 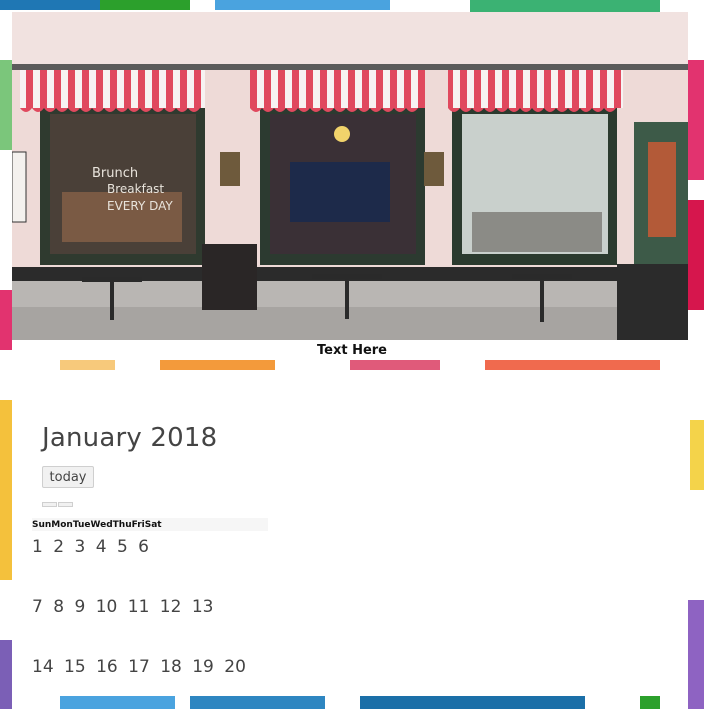 I want to click on calendar-day: 11, so click(x=139, y=607).